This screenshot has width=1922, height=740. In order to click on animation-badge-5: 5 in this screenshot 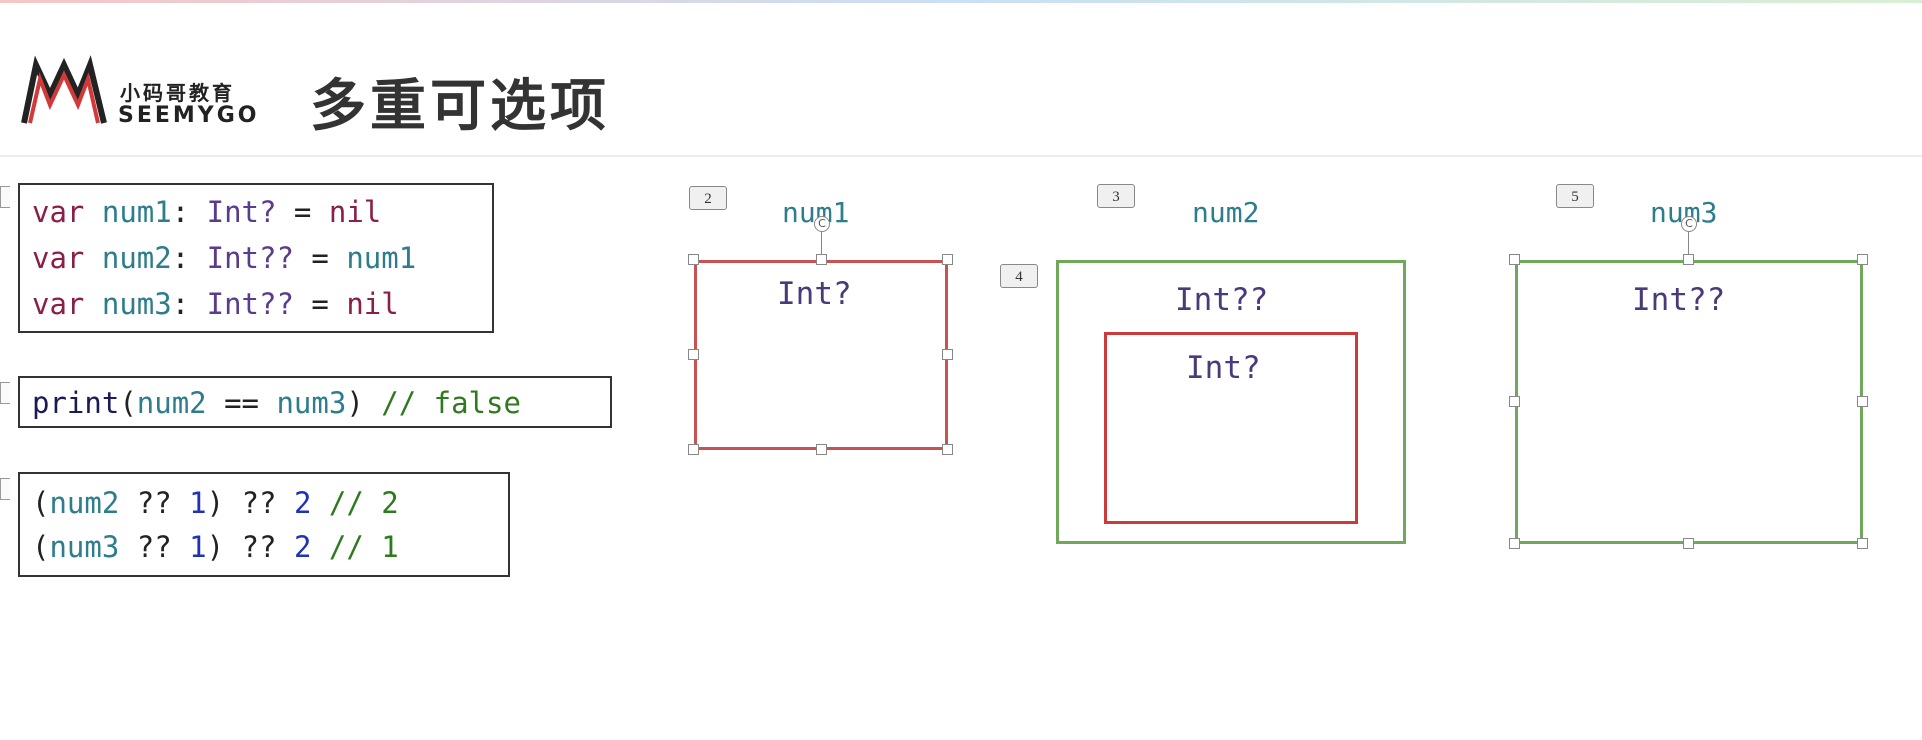, I will do `click(1575, 196)`.